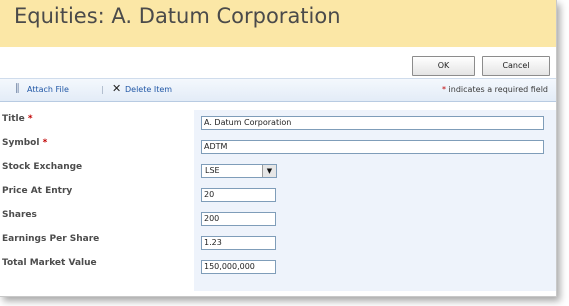  I want to click on stock-exchange-value: LSE, so click(212, 170).